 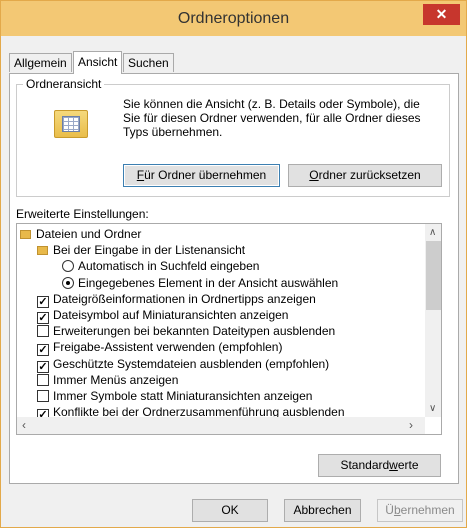 I want to click on tab-ansicht: Ansicht, so click(x=98, y=62).